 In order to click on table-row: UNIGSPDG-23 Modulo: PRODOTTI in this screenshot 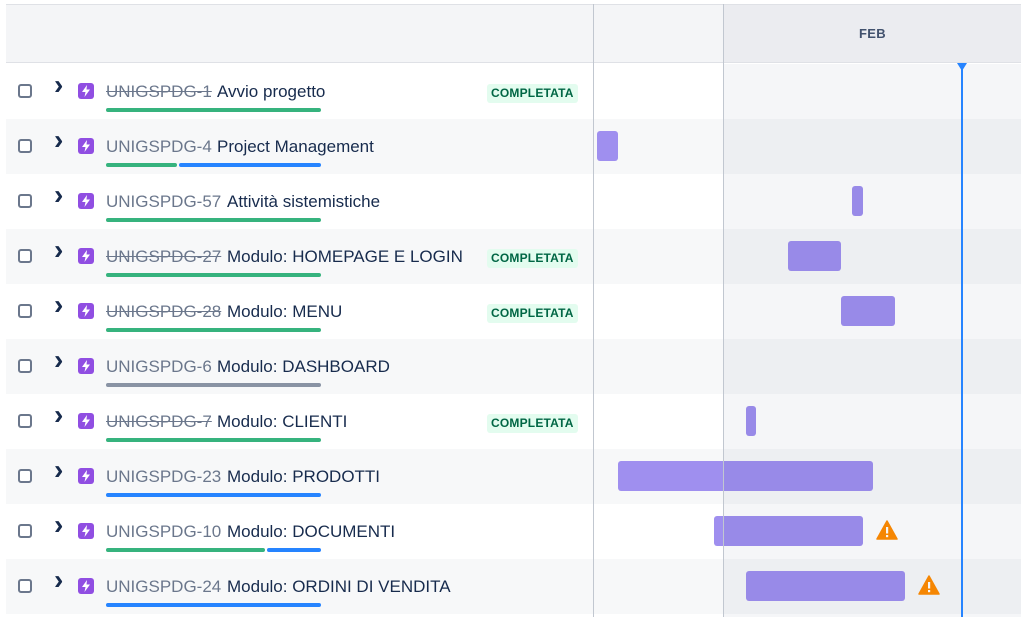, I will do `click(513, 476)`.